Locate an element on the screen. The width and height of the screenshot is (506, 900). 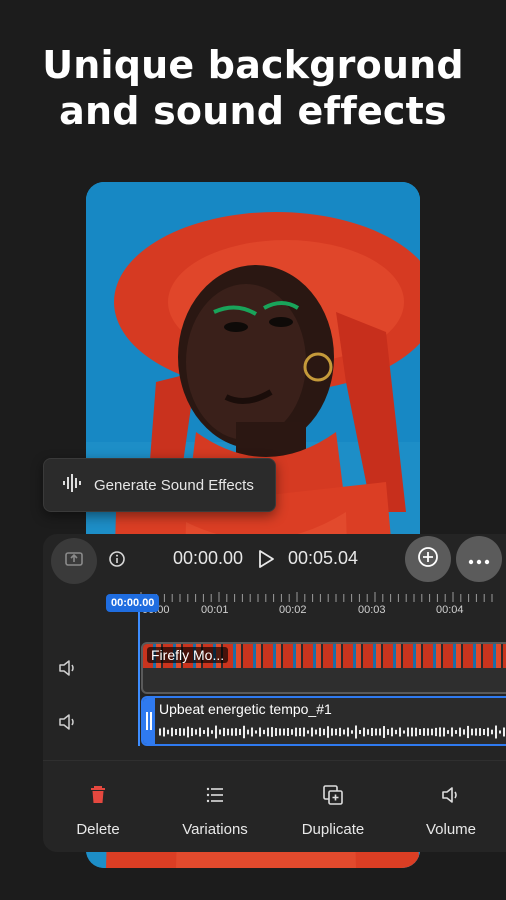
generate-sound-effects-button: Generate Sound Effects is located at coordinates (159, 485).